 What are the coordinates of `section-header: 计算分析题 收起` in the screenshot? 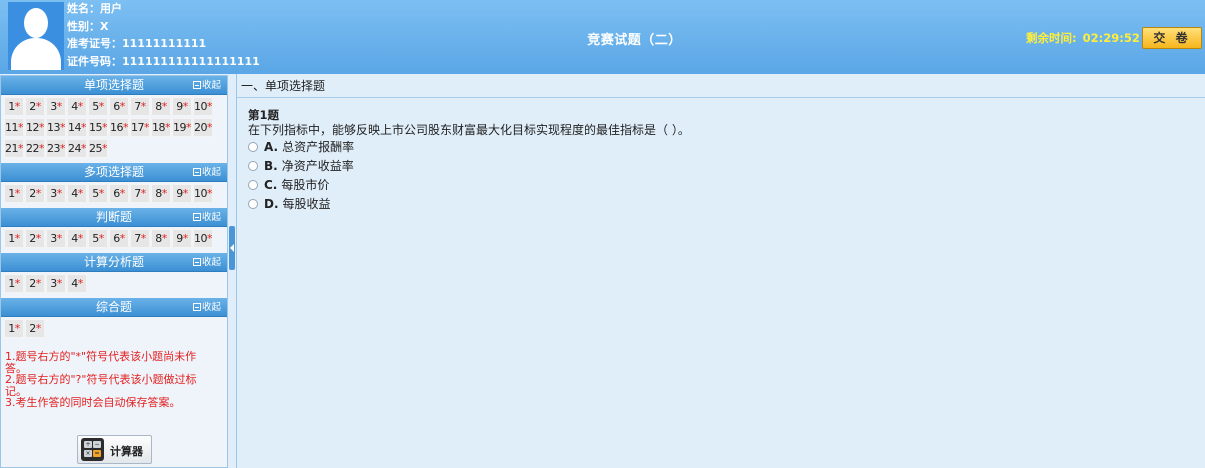 It's located at (114, 262).